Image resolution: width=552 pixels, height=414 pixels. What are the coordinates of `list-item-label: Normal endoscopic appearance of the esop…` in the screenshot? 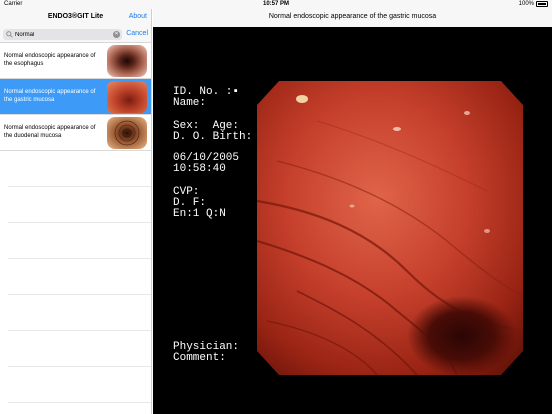 It's located at (50, 60).